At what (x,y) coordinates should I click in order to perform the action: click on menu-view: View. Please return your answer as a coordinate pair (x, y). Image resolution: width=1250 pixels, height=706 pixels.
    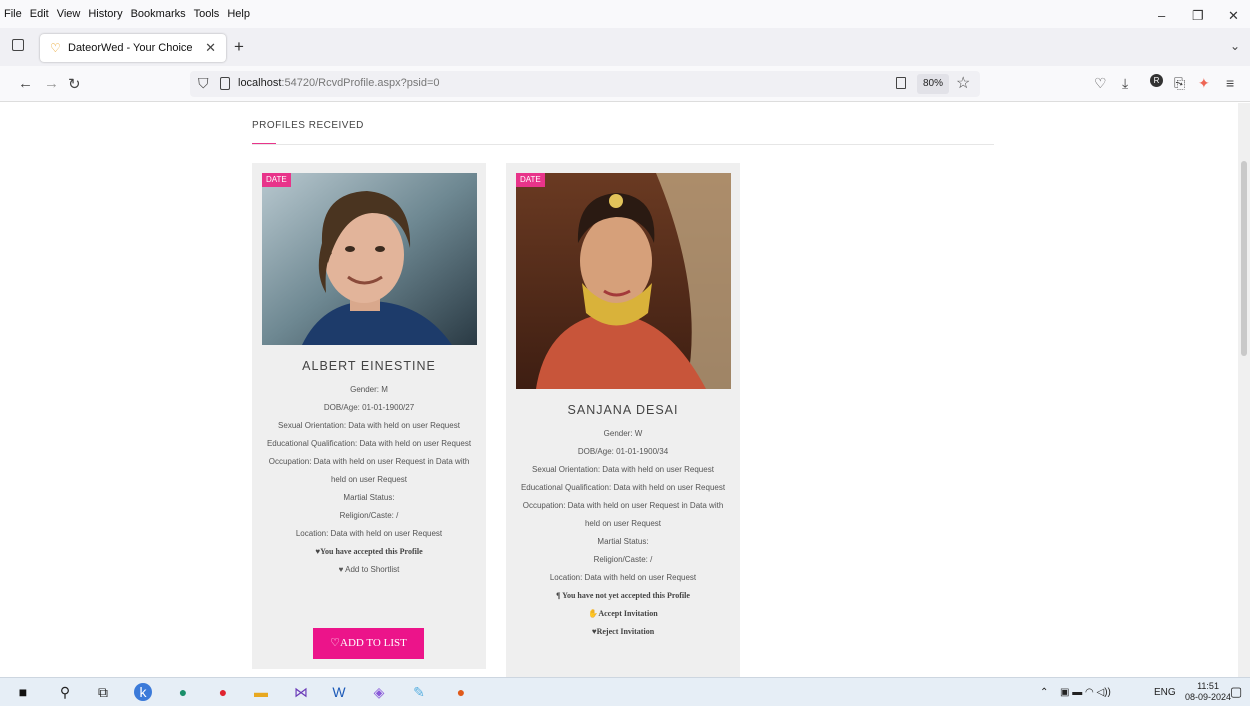
    Looking at the image, I should click on (69, 14).